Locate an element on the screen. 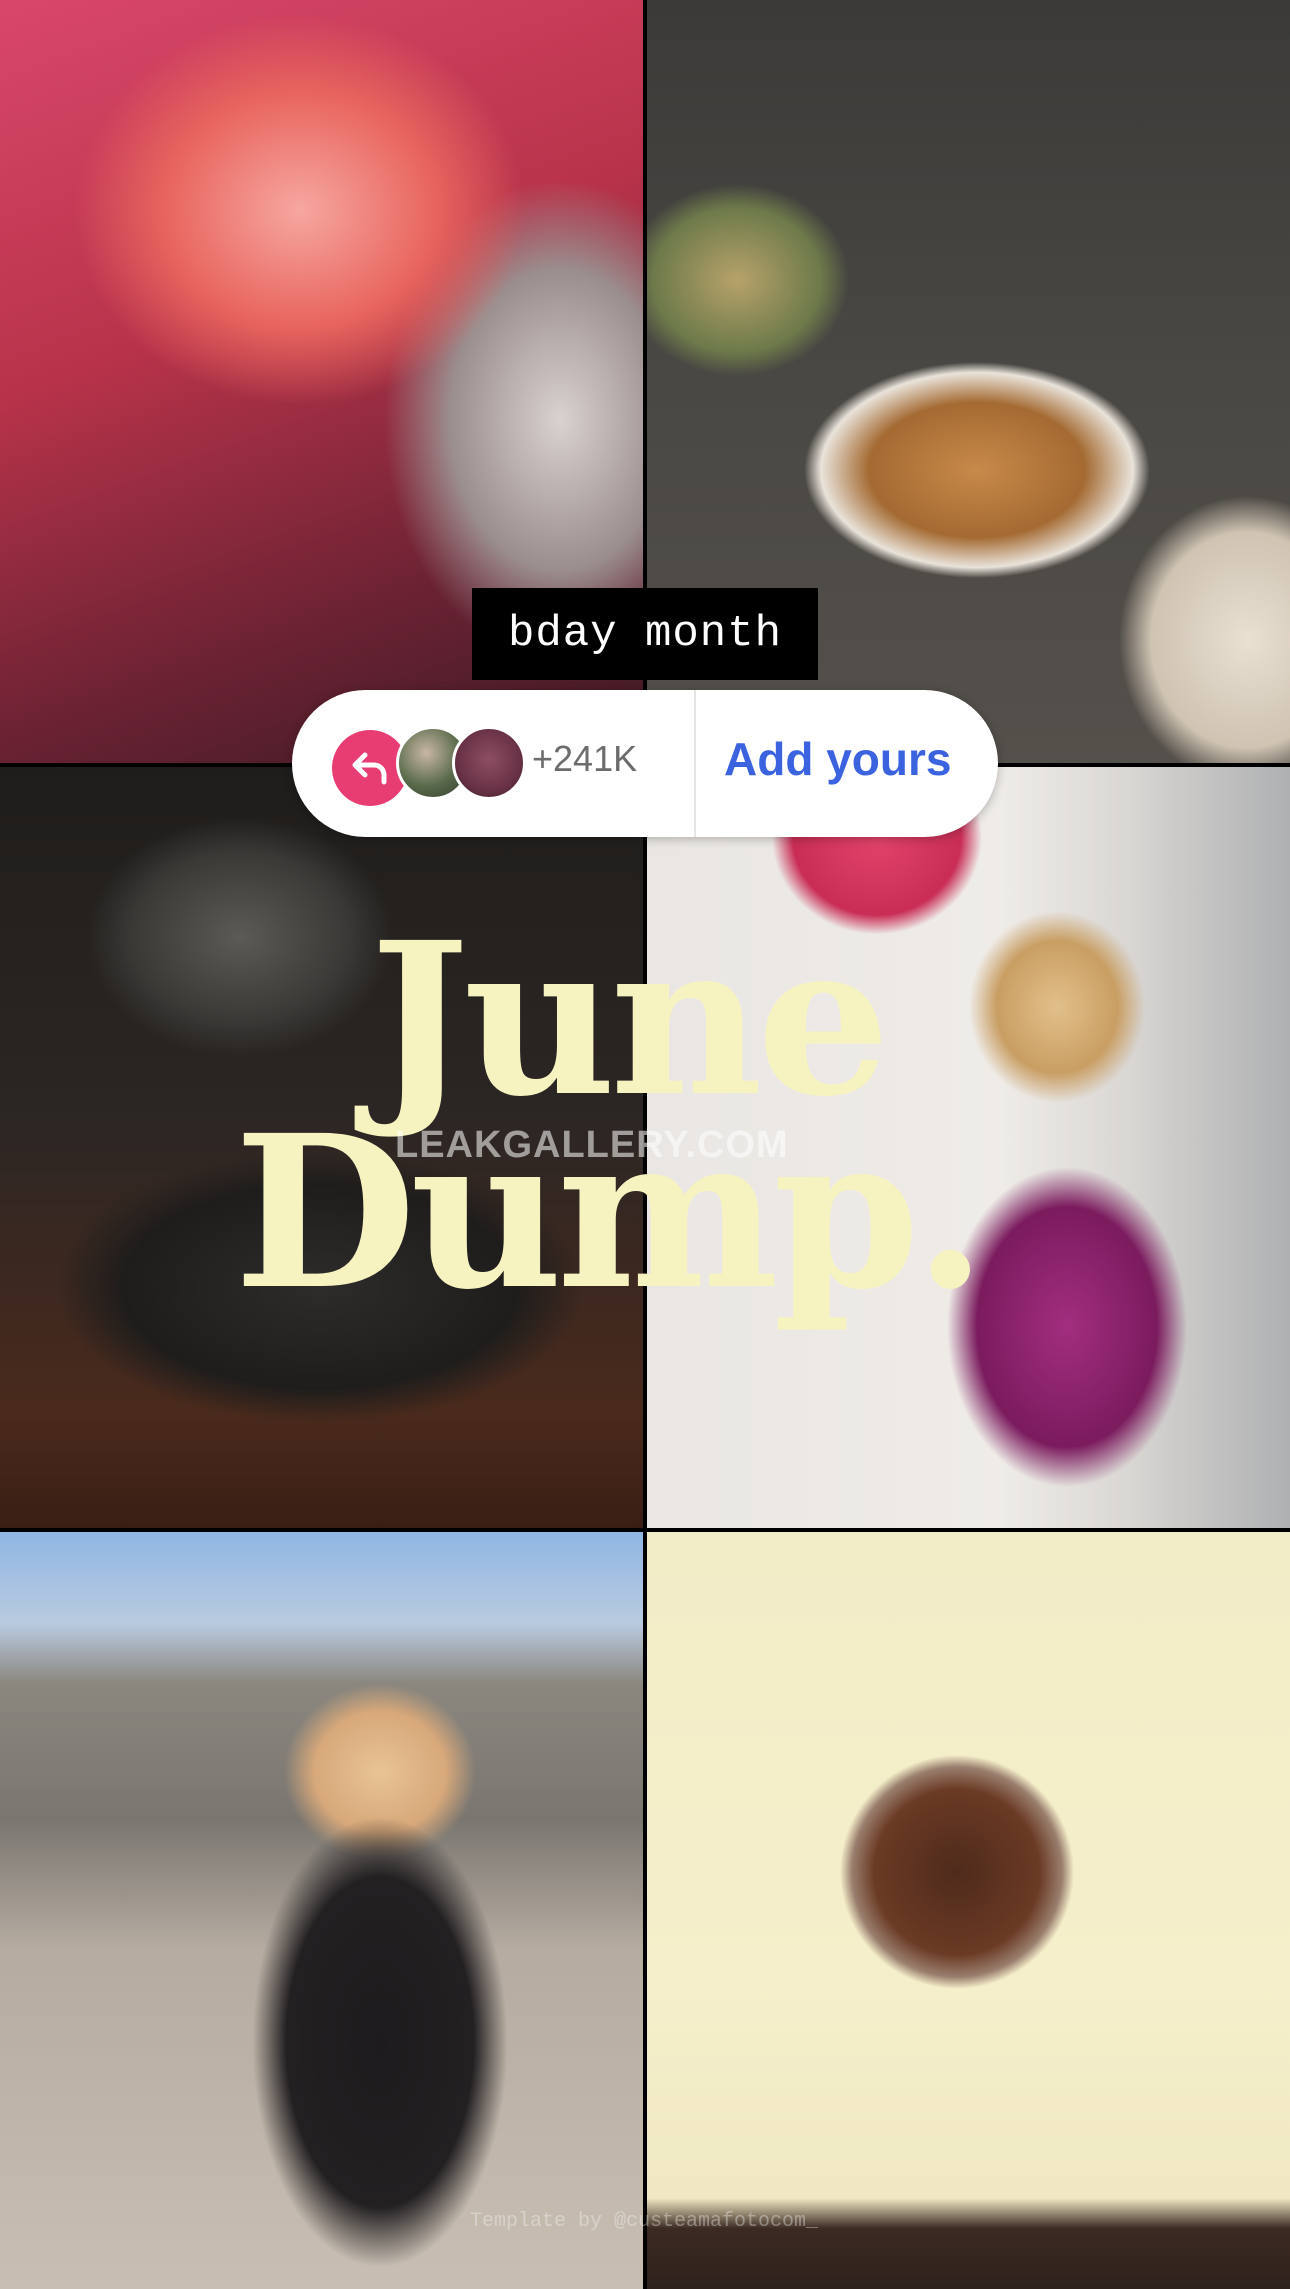  sticker-divider is located at coordinates (695, 763).